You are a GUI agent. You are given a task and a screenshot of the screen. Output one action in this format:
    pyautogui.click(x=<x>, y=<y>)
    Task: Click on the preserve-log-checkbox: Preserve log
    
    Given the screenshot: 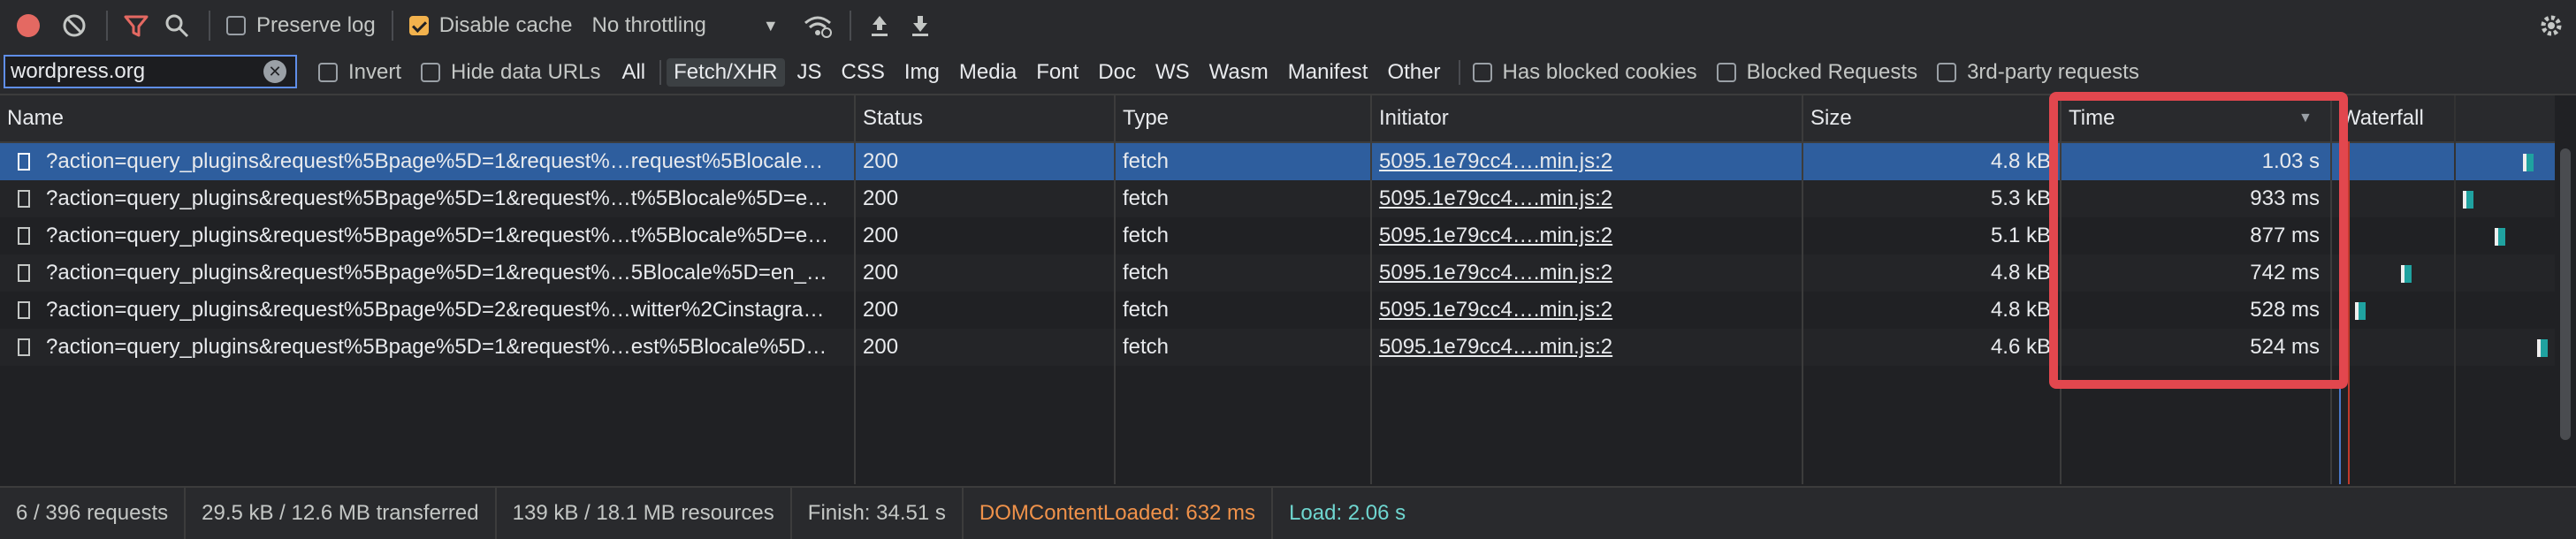 What is the action you would take?
    pyautogui.click(x=301, y=25)
    